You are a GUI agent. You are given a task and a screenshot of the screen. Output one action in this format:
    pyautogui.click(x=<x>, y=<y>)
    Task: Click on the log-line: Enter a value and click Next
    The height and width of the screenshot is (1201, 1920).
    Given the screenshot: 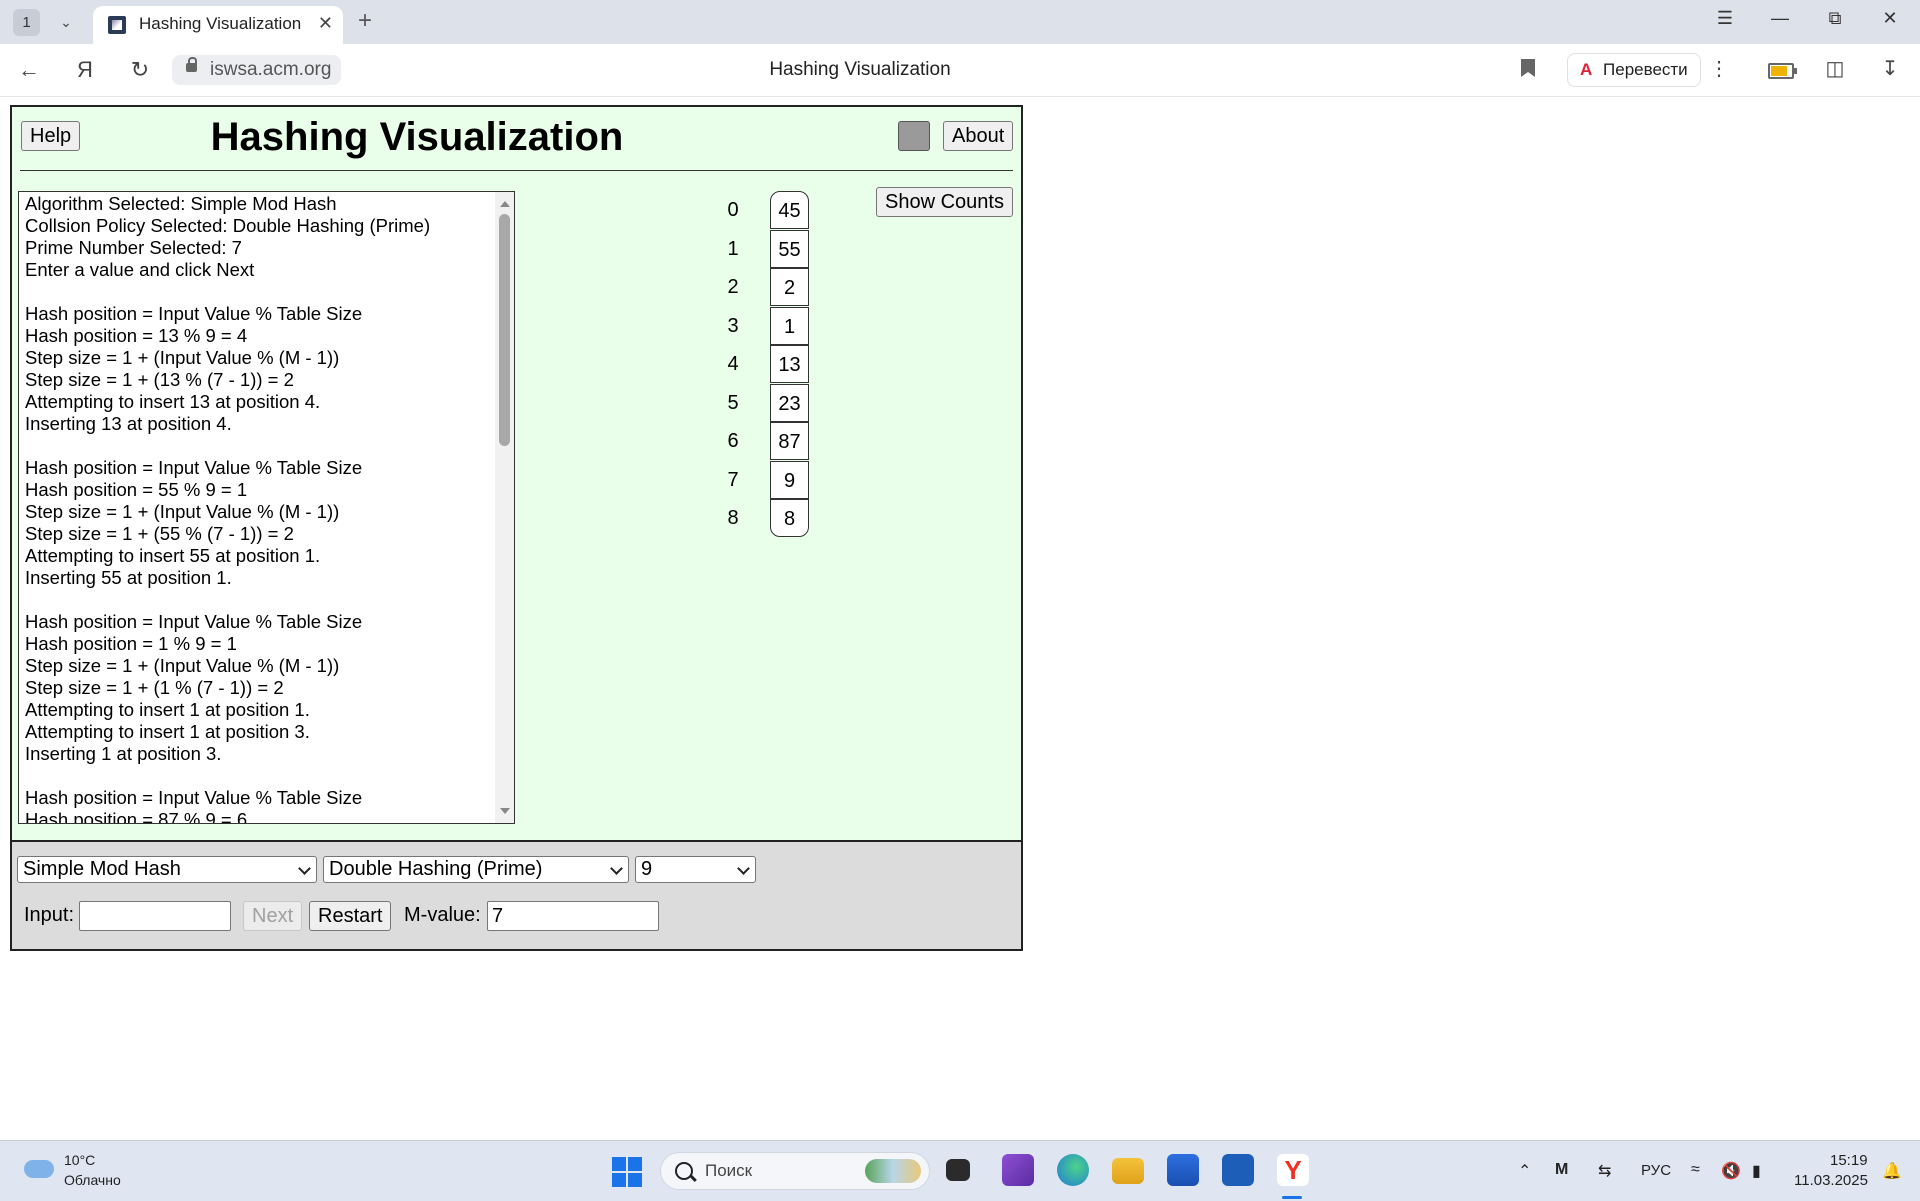 What is the action you would take?
    pyautogui.click(x=140, y=269)
    